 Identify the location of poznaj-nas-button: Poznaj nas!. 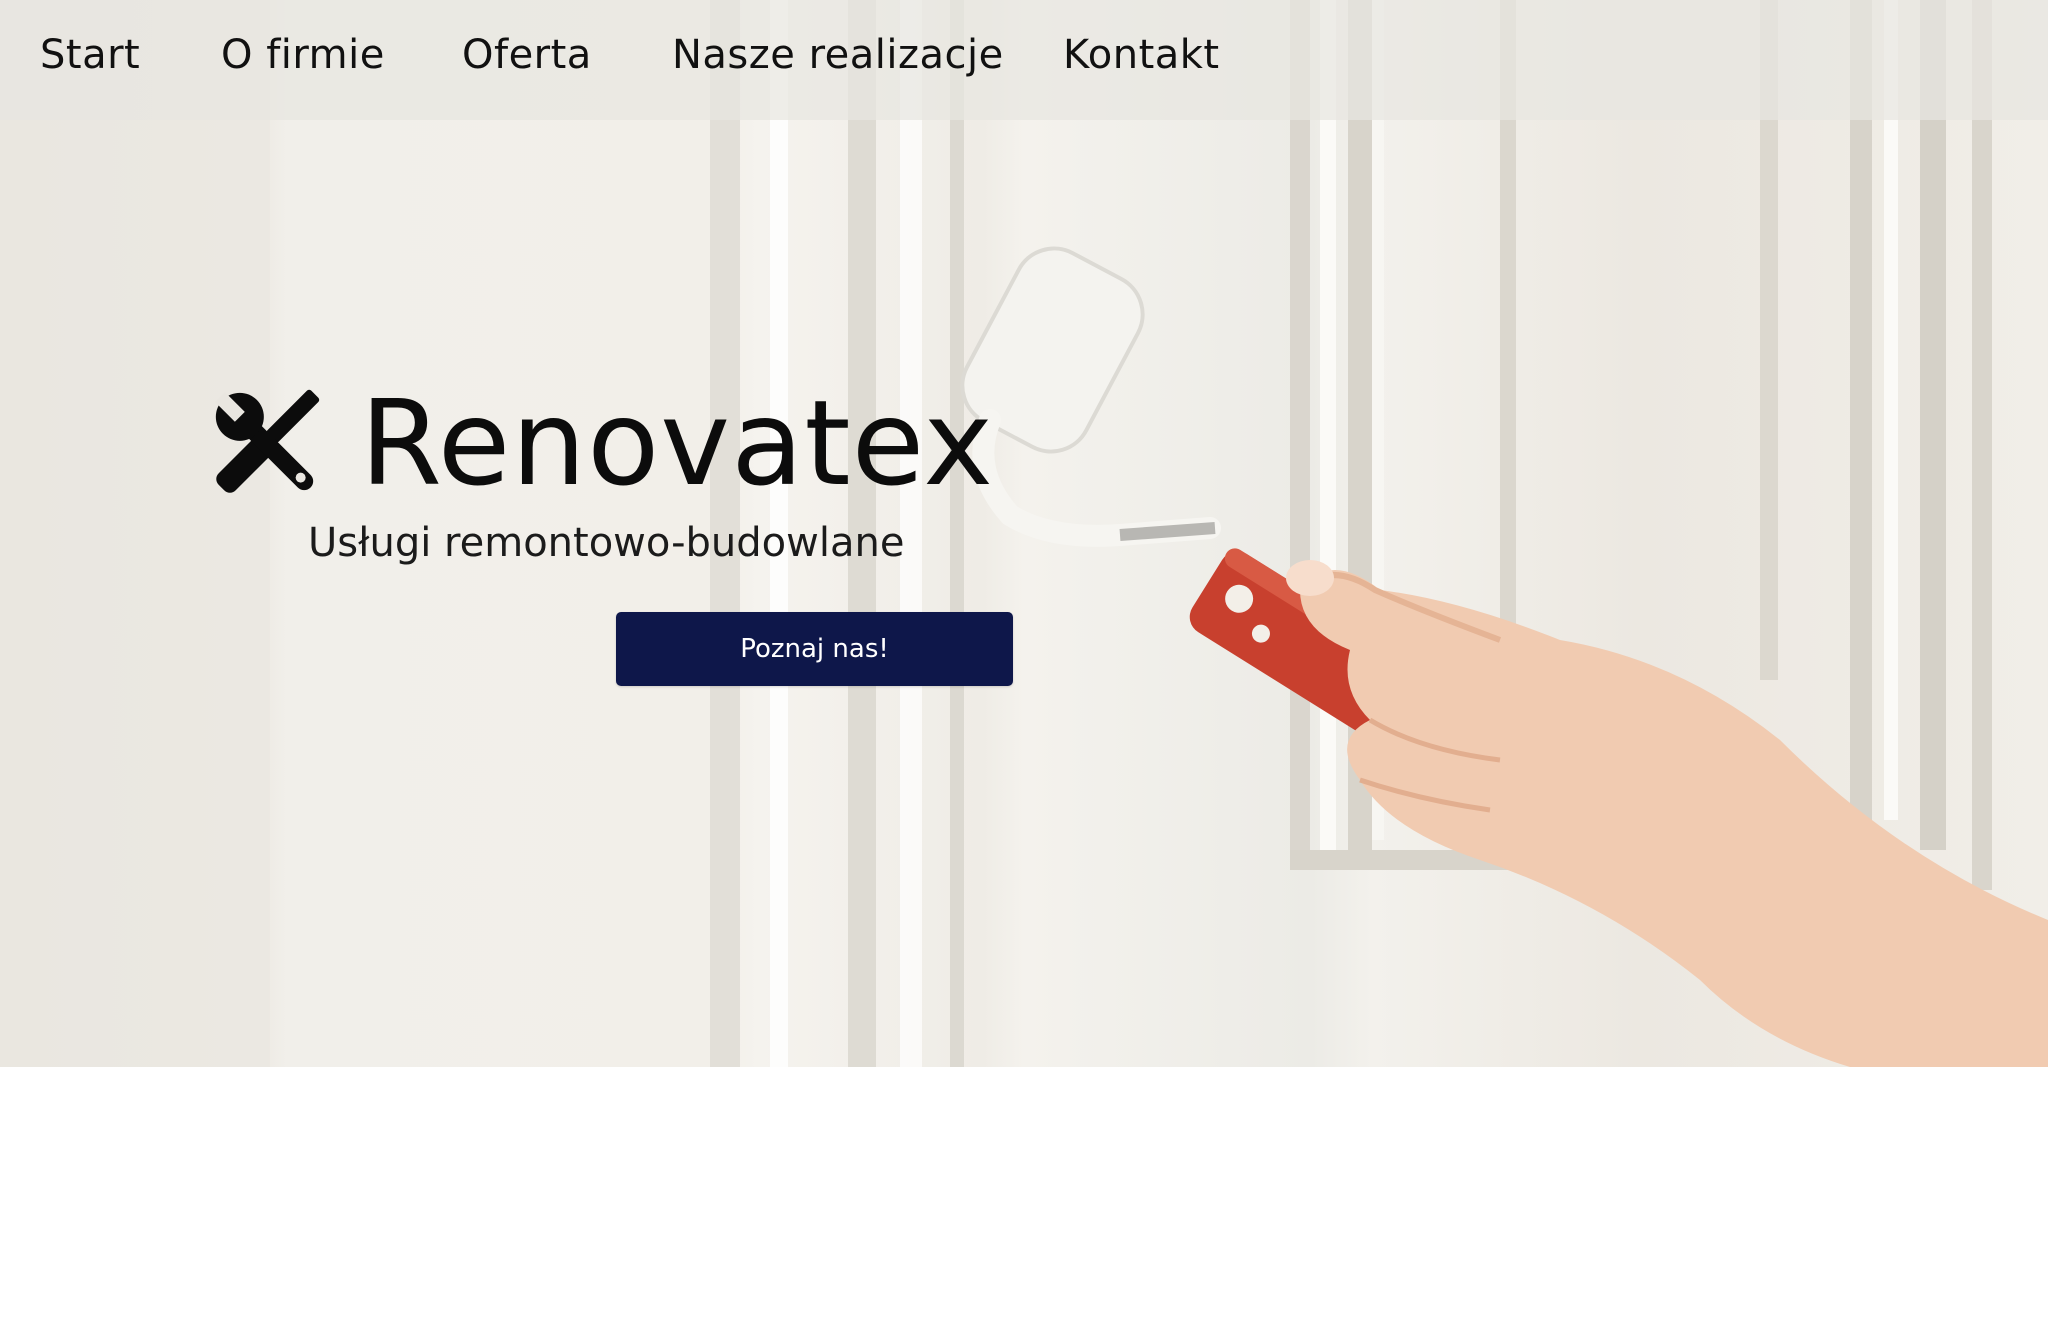
(814, 649).